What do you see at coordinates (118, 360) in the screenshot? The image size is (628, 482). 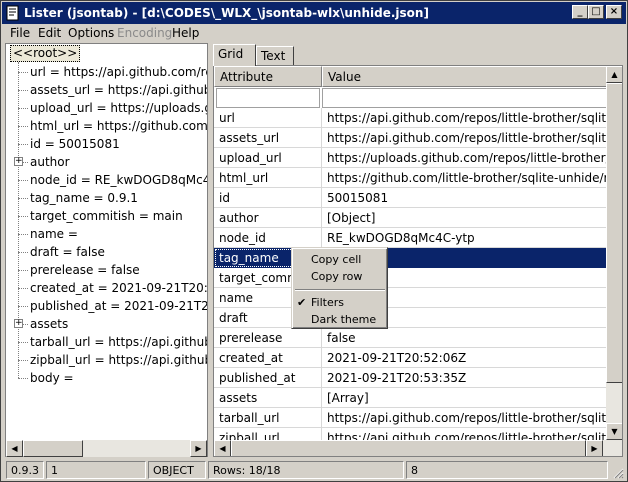 I see `tree-item: zipball_url = https://api.github.` at bounding box center [118, 360].